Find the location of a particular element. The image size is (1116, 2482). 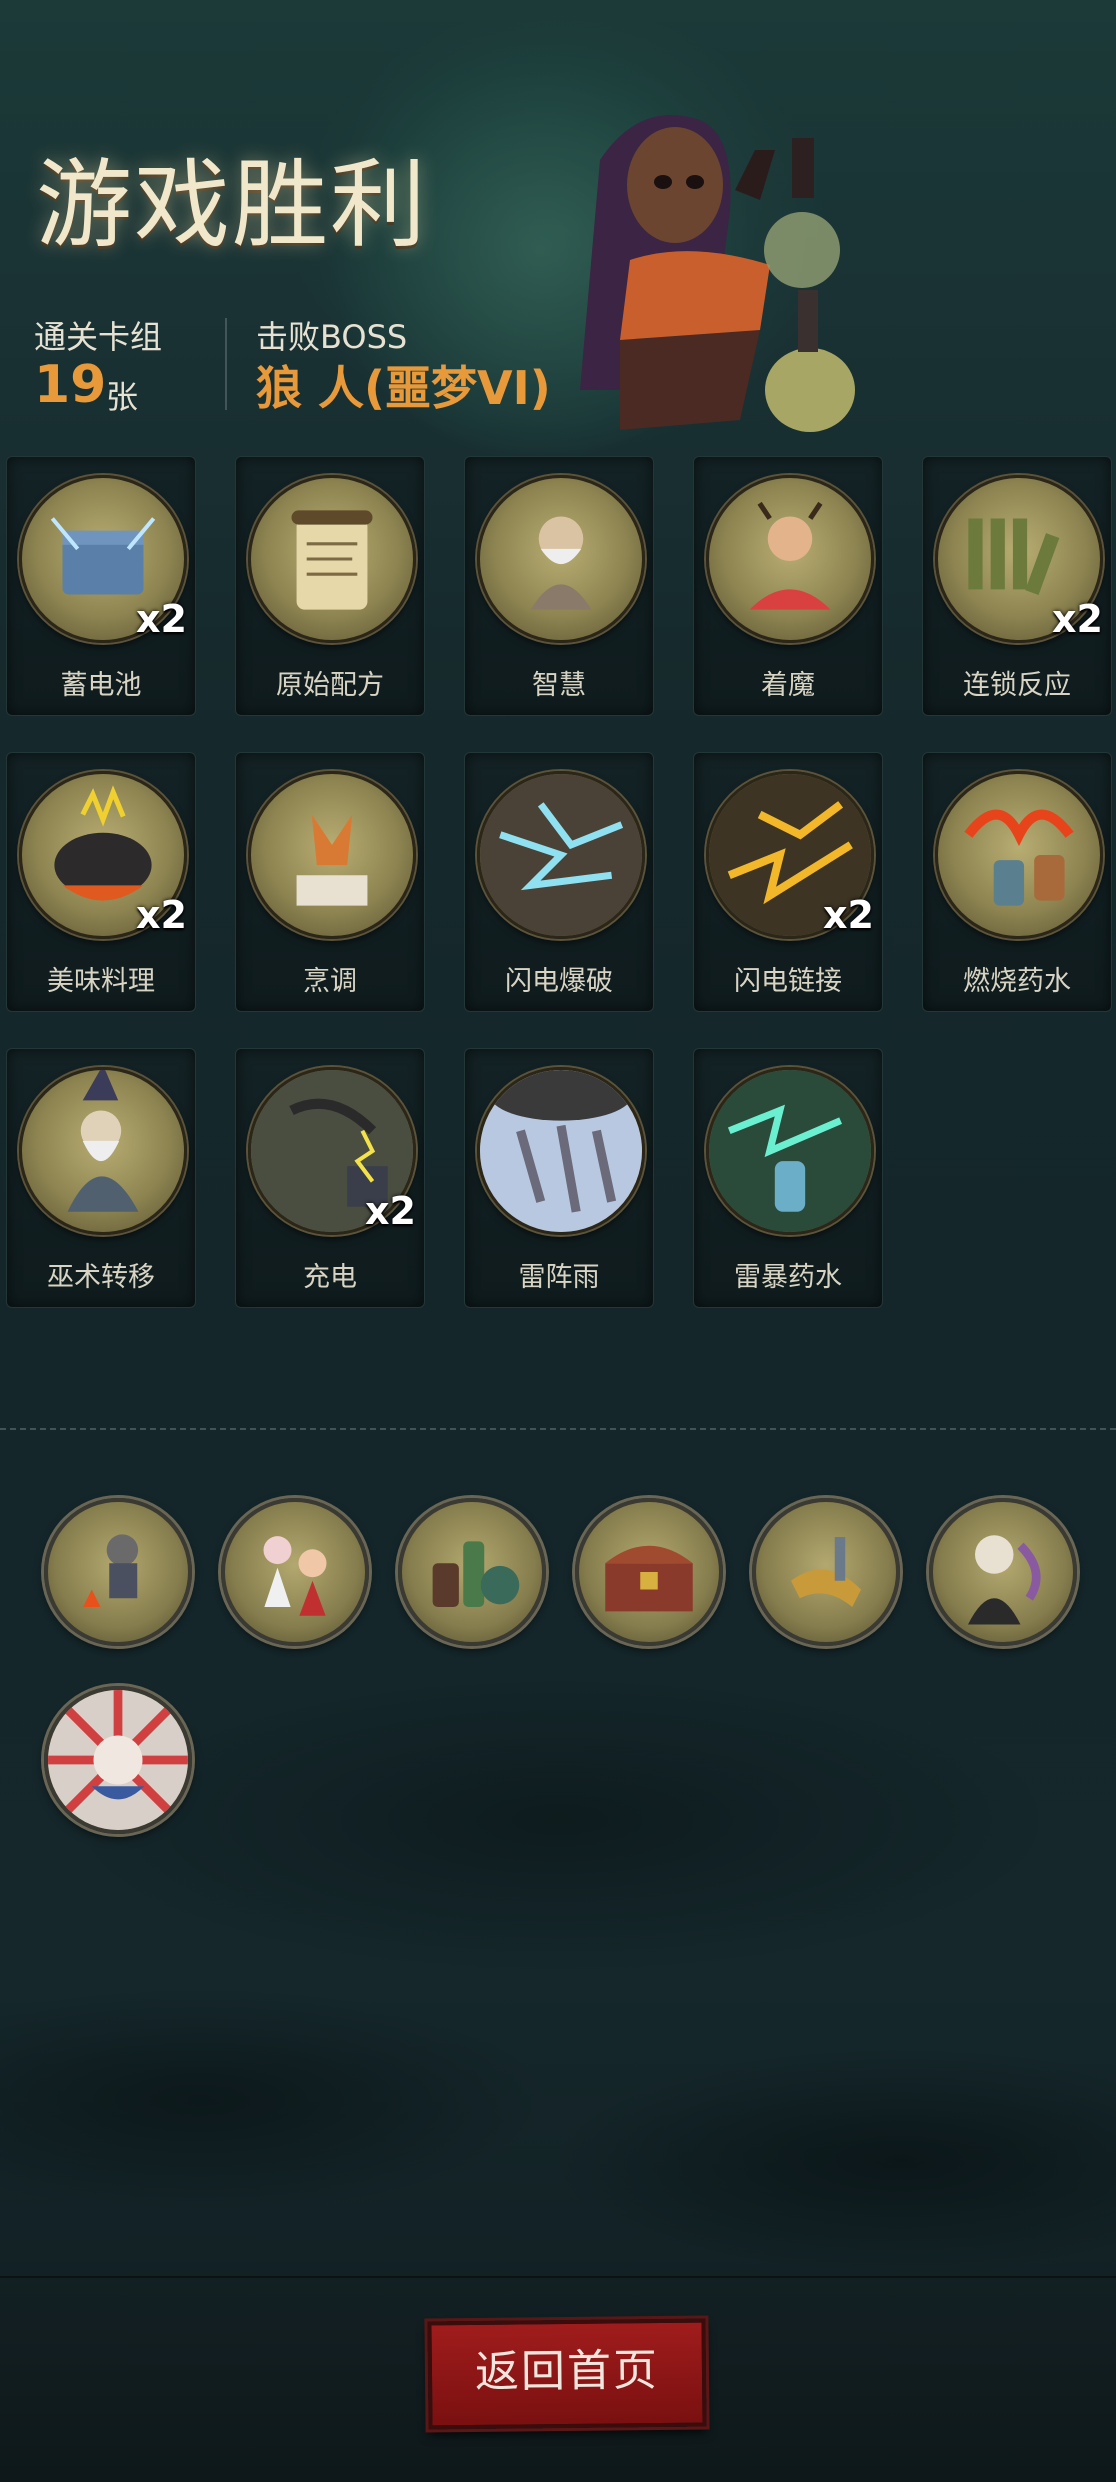

card-name: 美味料理 is located at coordinates (101, 981).